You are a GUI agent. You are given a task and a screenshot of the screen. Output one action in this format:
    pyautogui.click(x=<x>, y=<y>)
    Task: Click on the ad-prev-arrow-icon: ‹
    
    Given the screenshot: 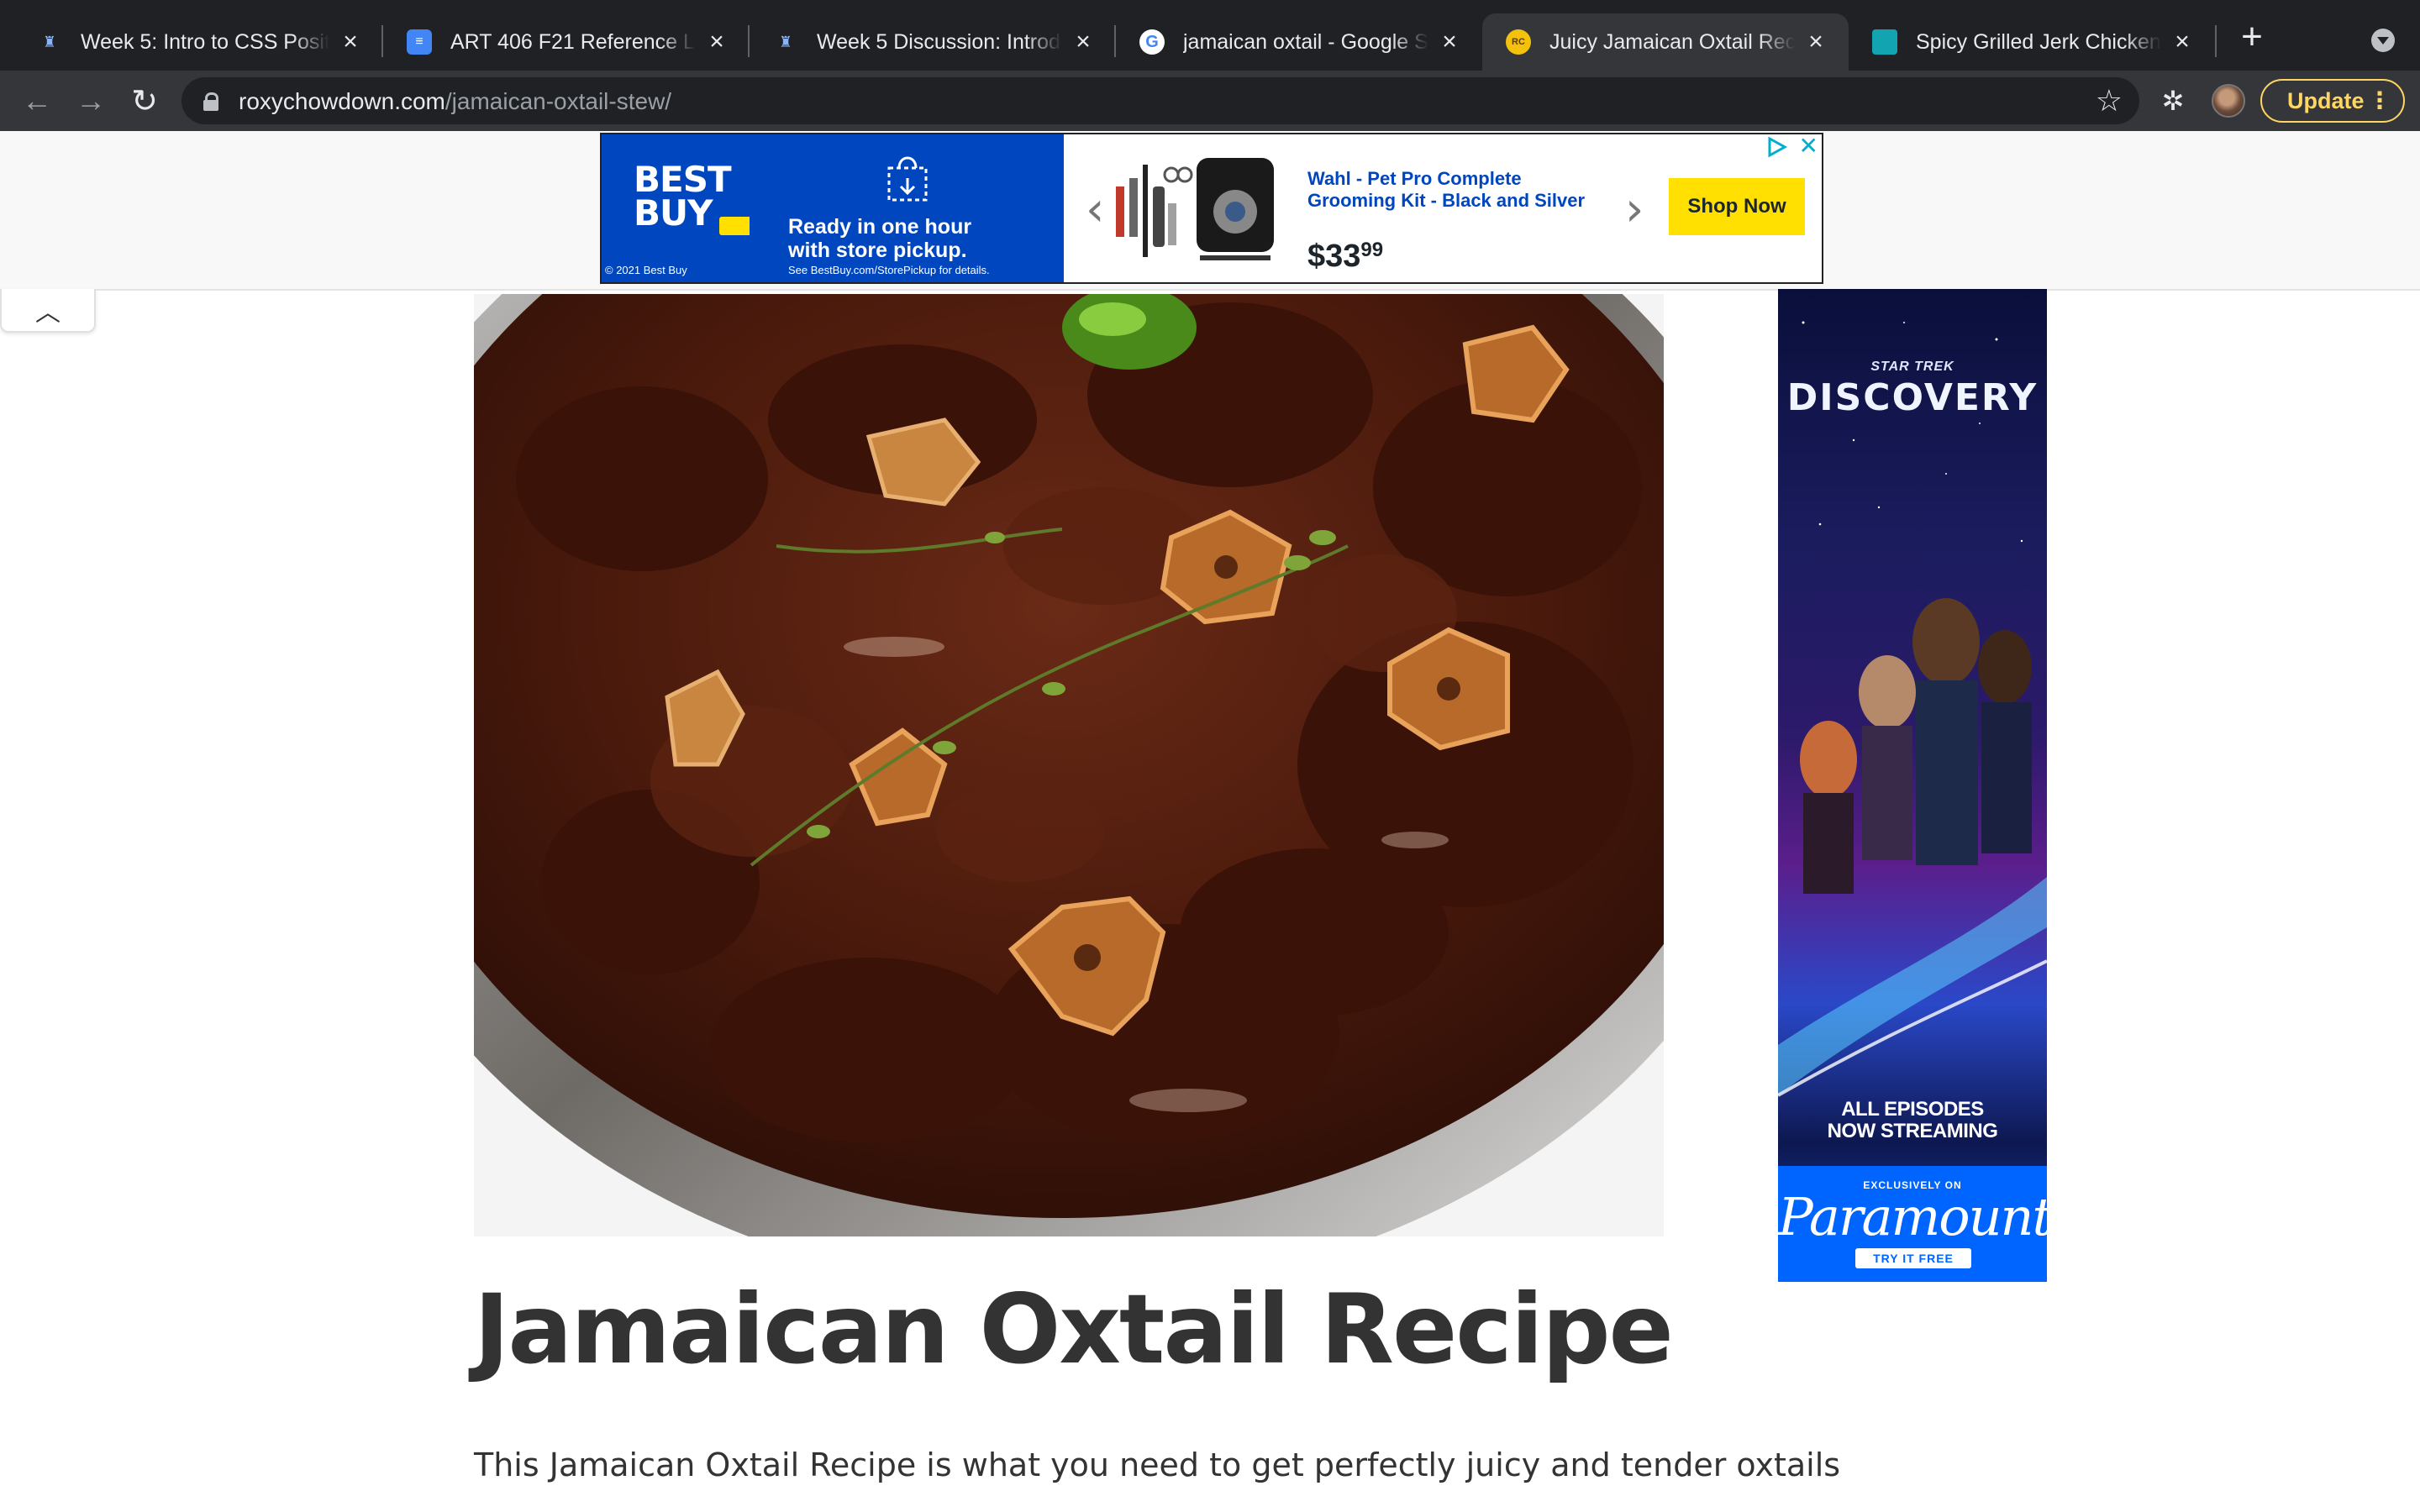 What is the action you would take?
    pyautogui.click(x=1095, y=210)
    